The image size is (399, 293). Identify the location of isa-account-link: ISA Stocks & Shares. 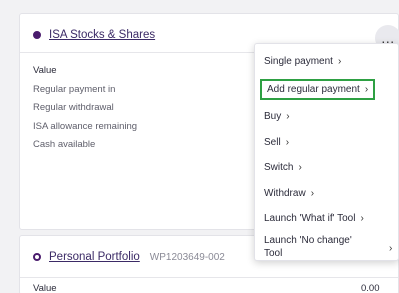
(102, 35).